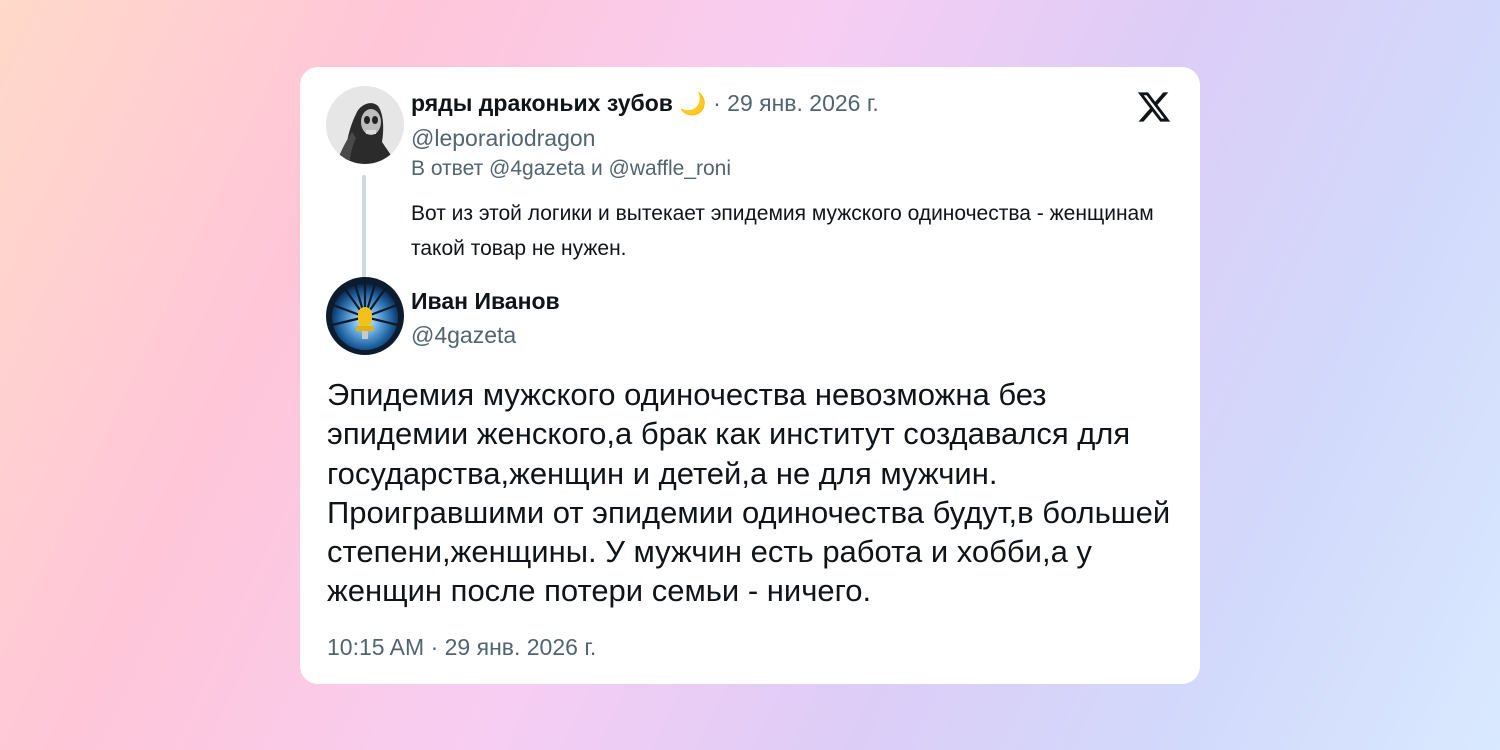 The width and height of the screenshot is (1500, 750). What do you see at coordinates (803, 103) in the screenshot?
I see `parent-date: 29 янв. 2026 г.` at bounding box center [803, 103].